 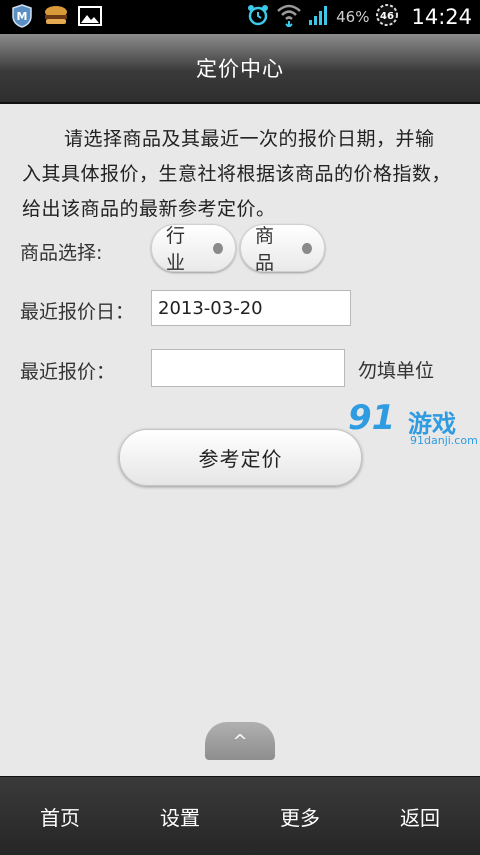 What do you see at coordinates (77, 312) in the screenshot?
I see `date-label: 最近报价日：` at bounding box center [77, 312].